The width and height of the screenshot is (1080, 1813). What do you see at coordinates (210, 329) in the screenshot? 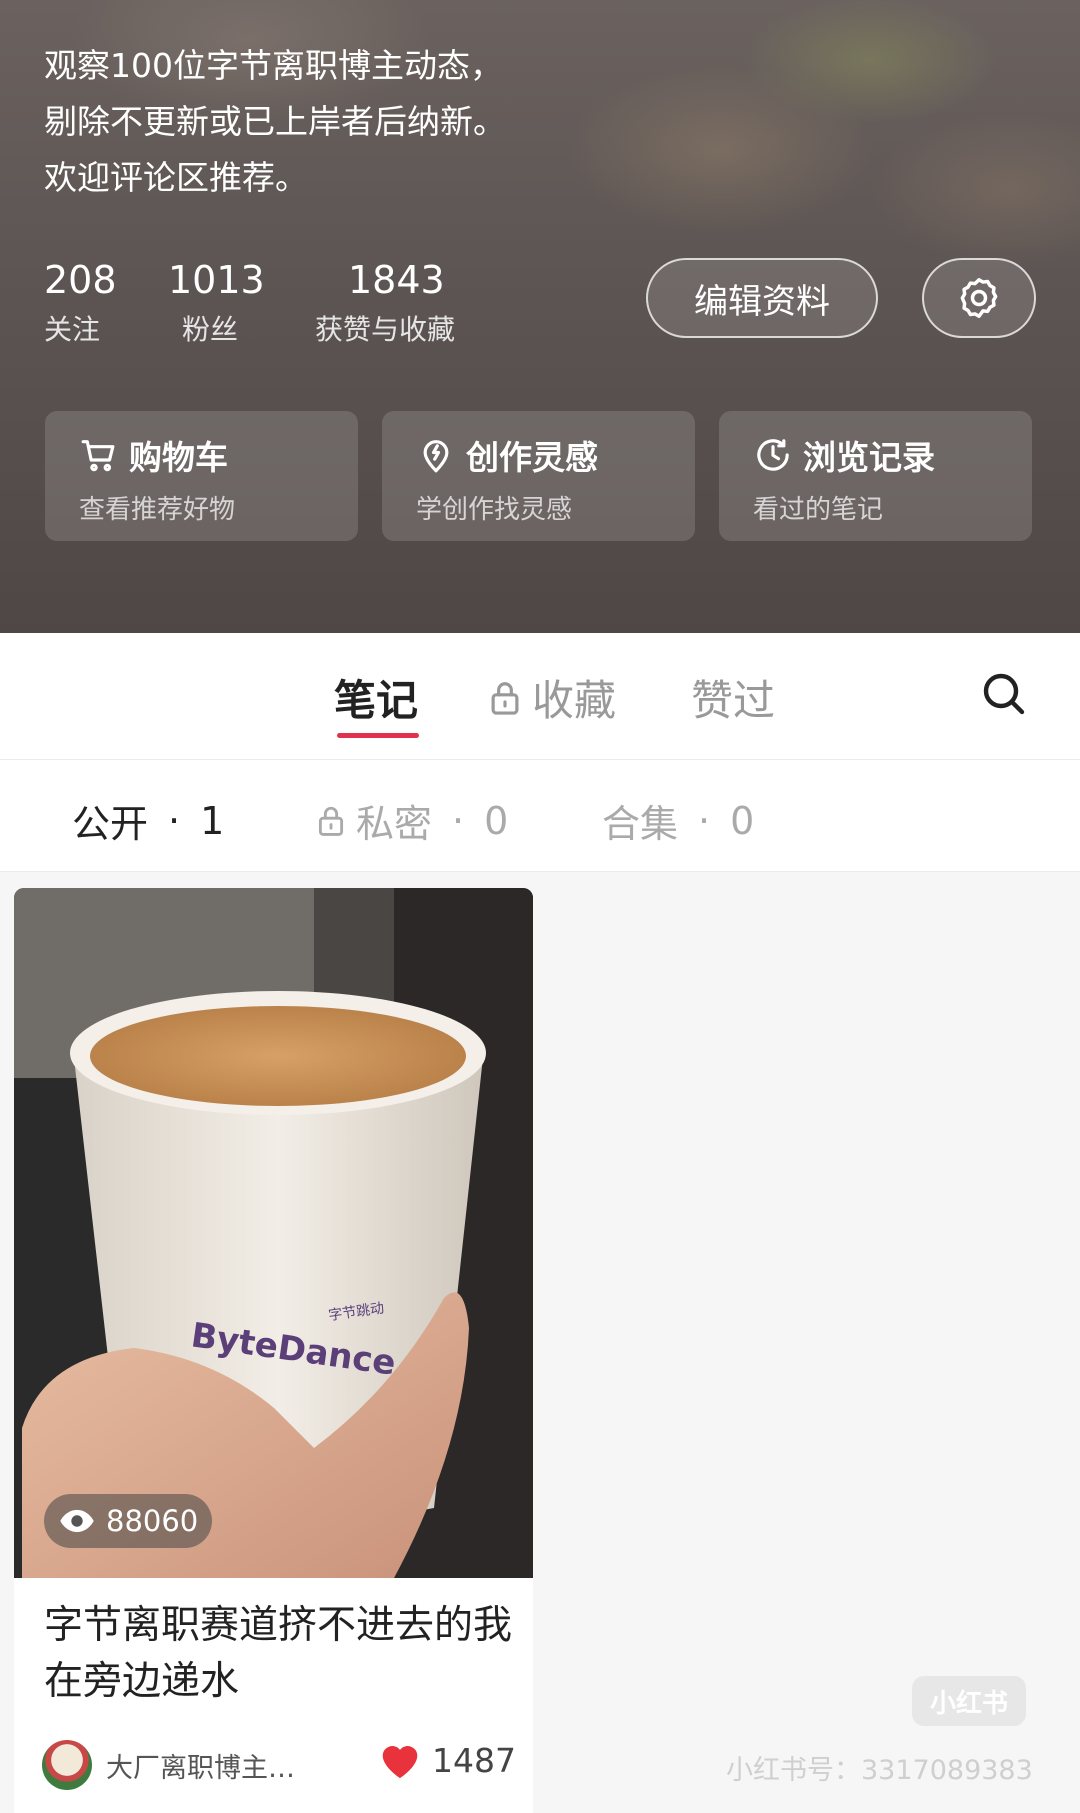
I see `stat-label: 粉丝` at bounding box center [210, 329].